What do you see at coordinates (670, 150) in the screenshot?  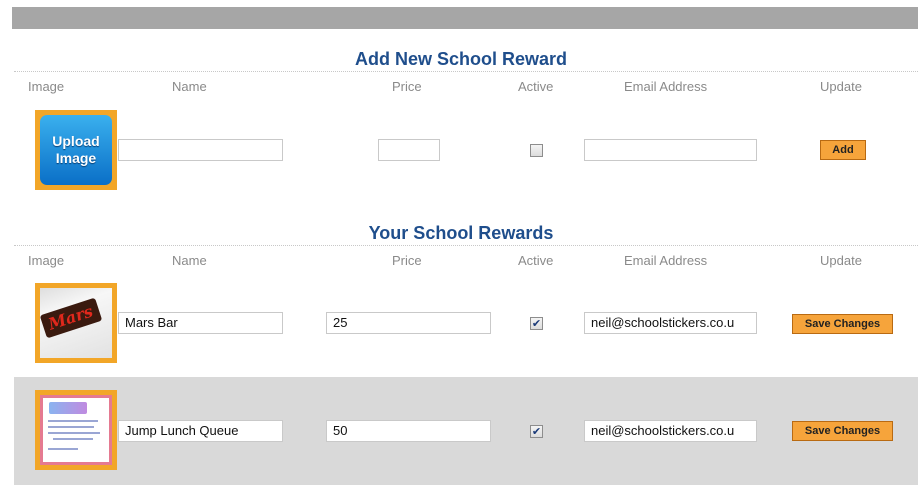 I see `new-email-input` at bounding box center [670, 150].